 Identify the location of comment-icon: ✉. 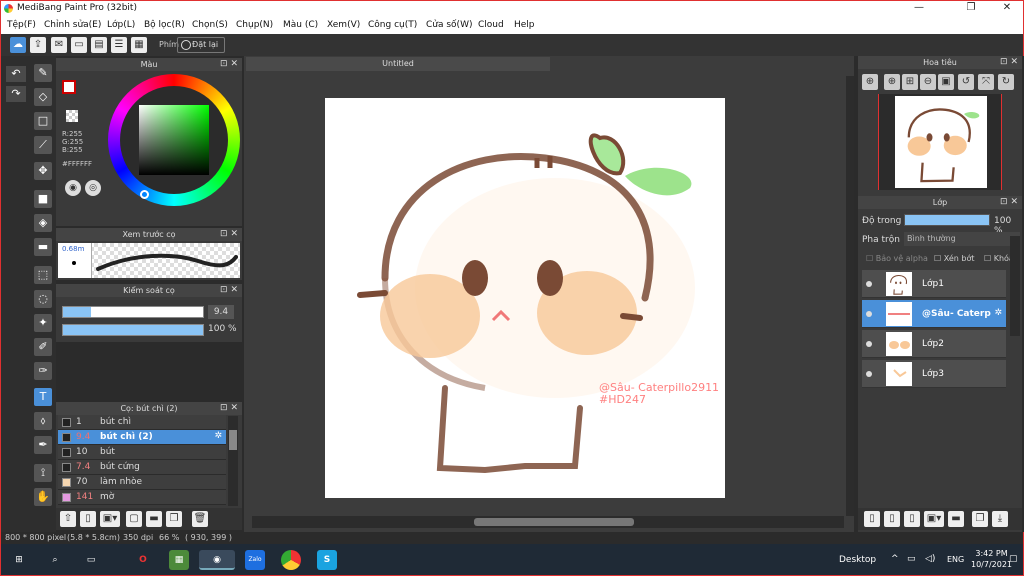
(59, 45).